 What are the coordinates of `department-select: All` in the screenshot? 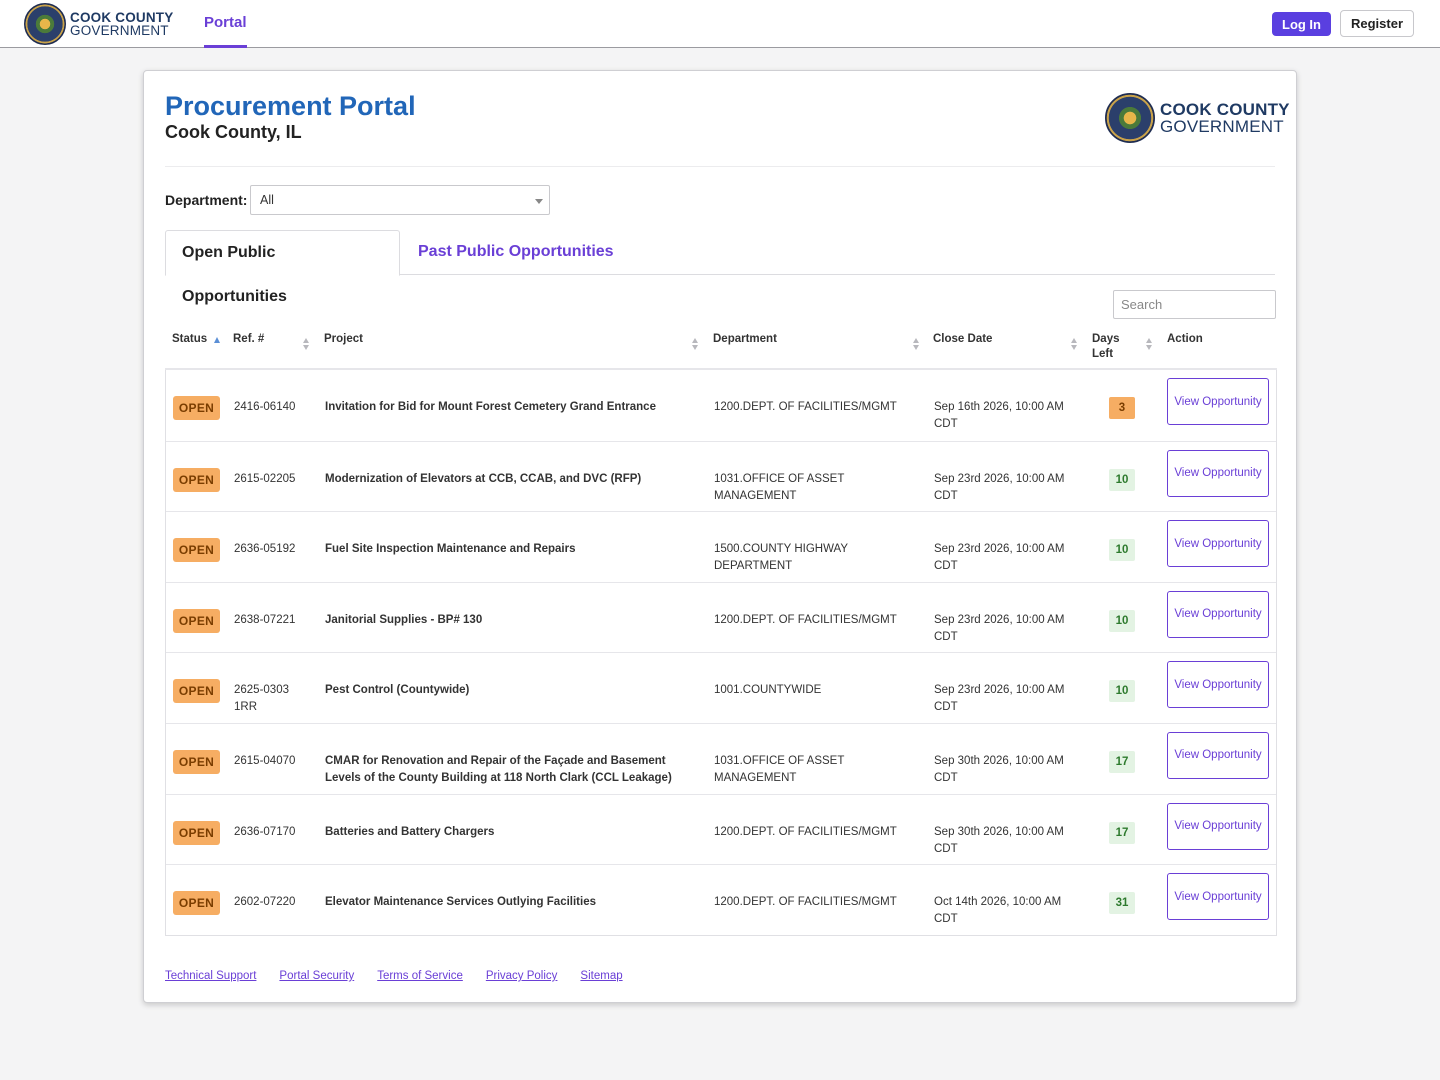 It's located at (400, 200).